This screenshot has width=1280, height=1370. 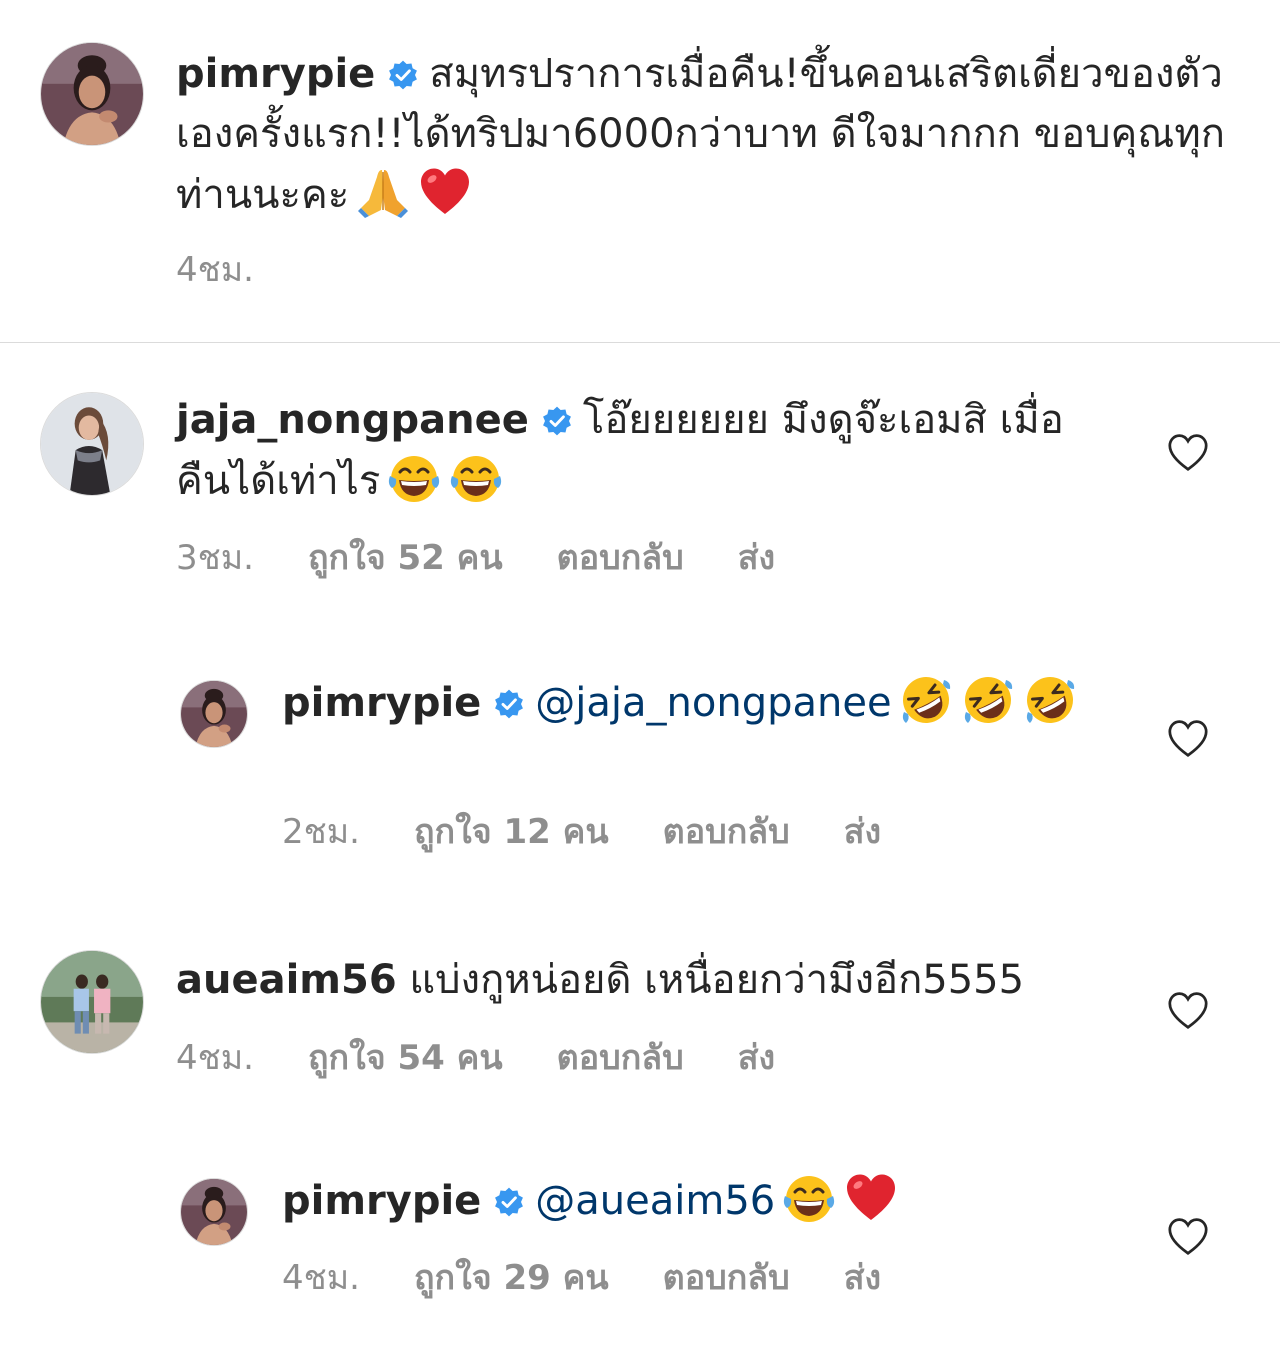 I want to click on username: aueaim56, so click(x=286, y=980).